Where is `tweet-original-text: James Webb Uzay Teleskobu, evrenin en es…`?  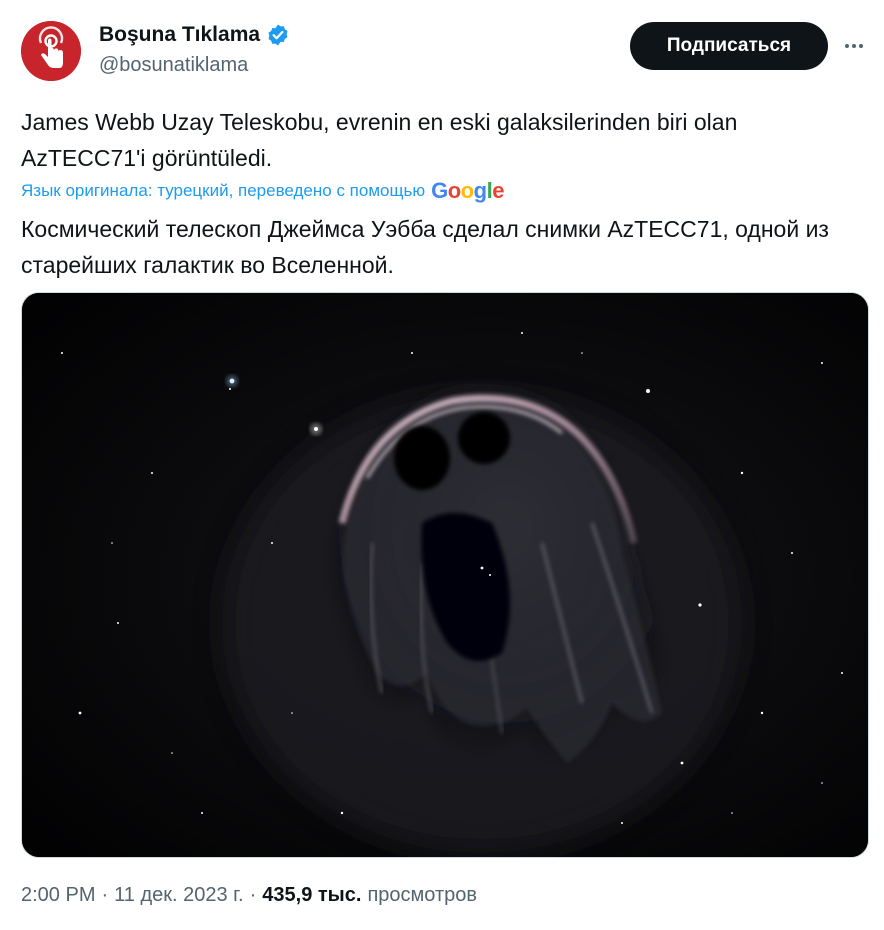
tweet-original-text: James Webb Uzay Teleskobu, evrenin en es… is located at coordinates (379, 140).